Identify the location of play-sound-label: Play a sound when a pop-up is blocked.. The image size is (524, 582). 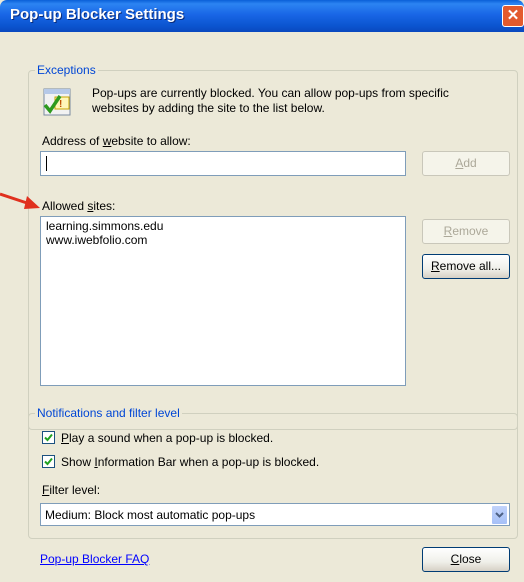
(167, 438).